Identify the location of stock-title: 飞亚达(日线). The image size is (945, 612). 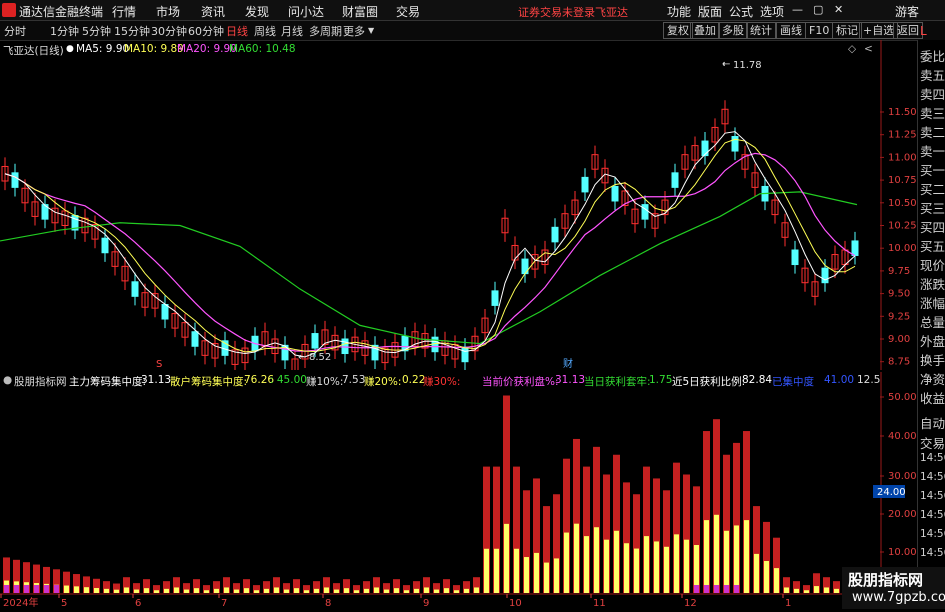
(33, 51).